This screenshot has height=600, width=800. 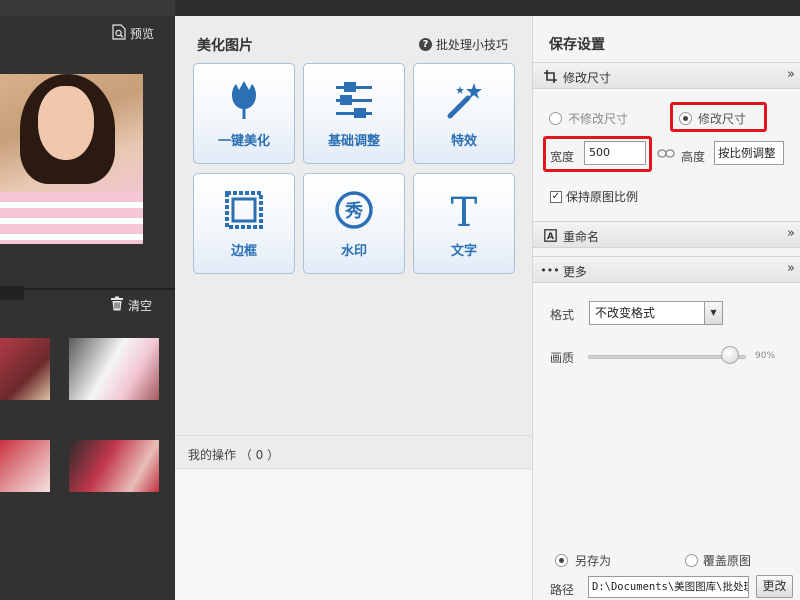 What do you see at coordinates (117, 305) in the screenshot?
I see `trash-icon` at bounding box center [117, 305].